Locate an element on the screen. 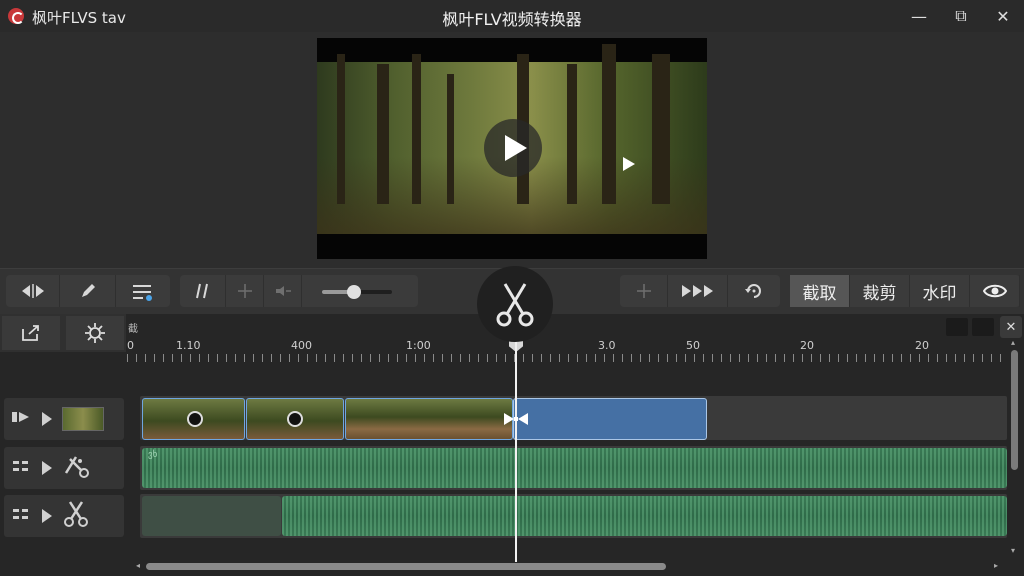 Image resolution: width=1024 pixels, height=576 pixels. right-tool-group is located at coordinates (700, 291).